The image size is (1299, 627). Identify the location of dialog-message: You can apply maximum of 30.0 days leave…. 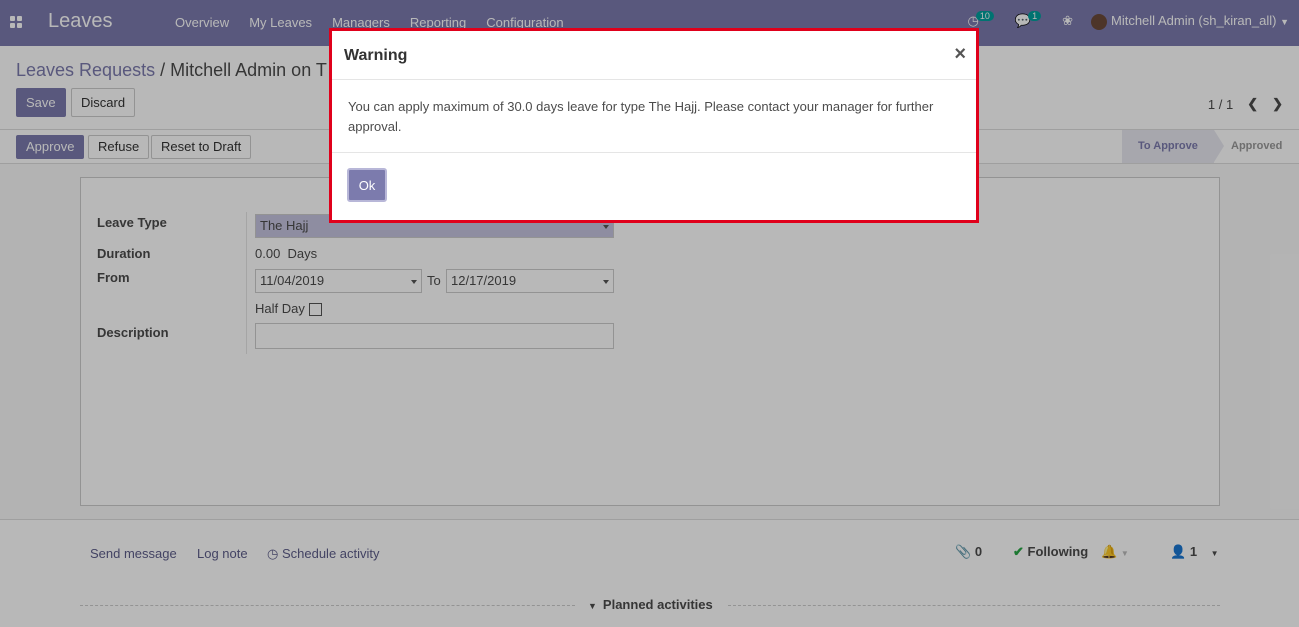
(641, 116).